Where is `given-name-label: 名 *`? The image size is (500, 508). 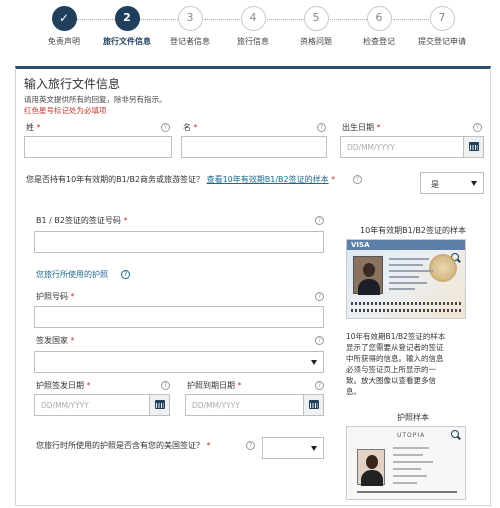 given-name-label: 名 * is located at coordinates (190, 127).